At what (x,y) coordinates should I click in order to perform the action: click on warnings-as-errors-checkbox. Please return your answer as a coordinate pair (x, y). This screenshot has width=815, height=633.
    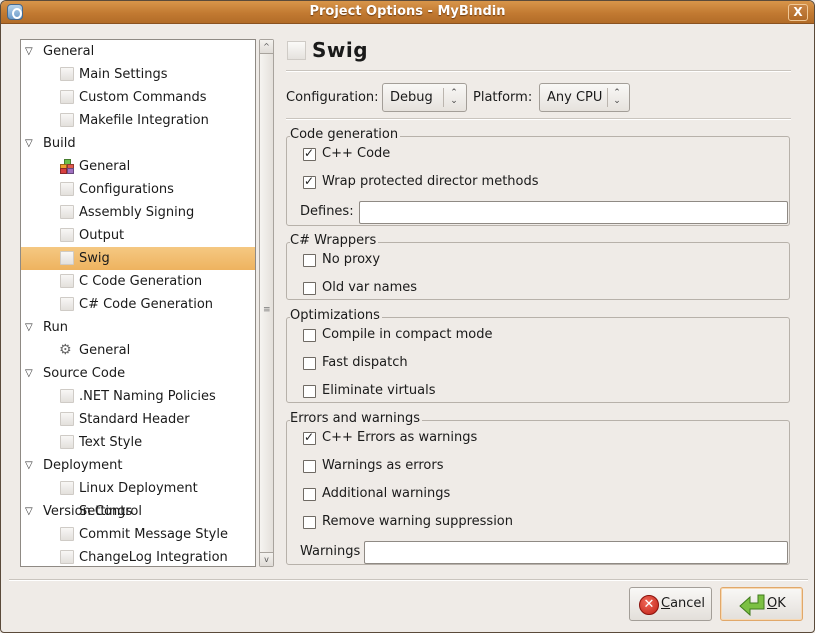
    Looking at the image, I should click on (309, 466).